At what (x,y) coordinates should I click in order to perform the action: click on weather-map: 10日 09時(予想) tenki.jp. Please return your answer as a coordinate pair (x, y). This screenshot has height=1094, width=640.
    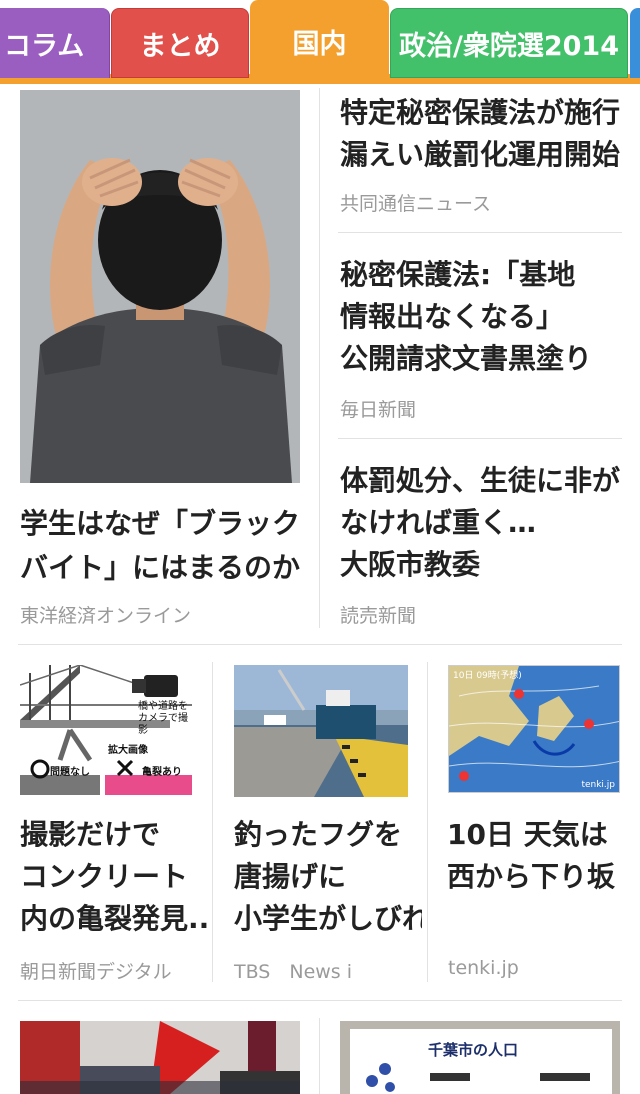
    Looking at the image, I should click on (534, 729).